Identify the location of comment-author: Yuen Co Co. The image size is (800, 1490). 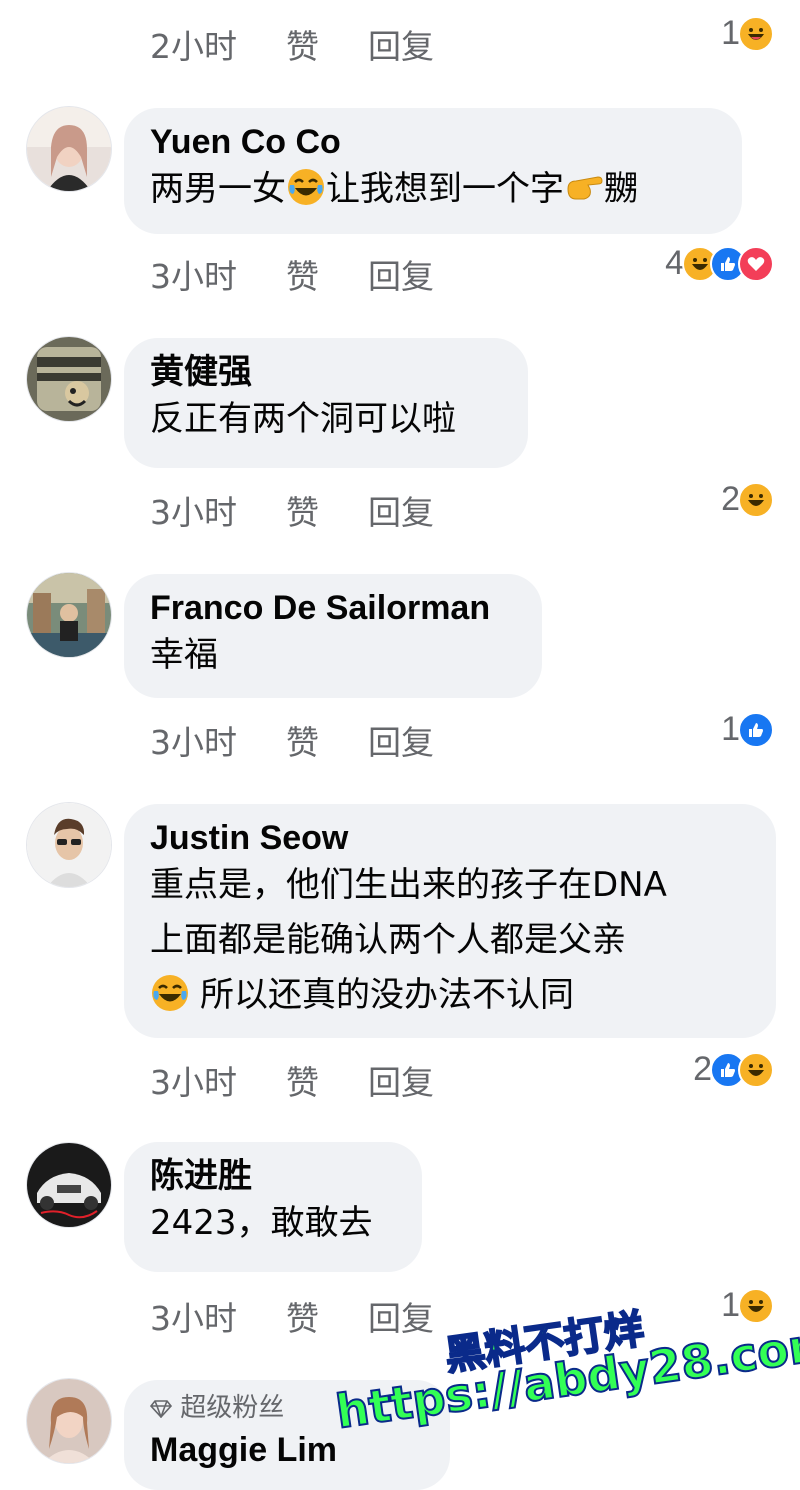
(432, 142).